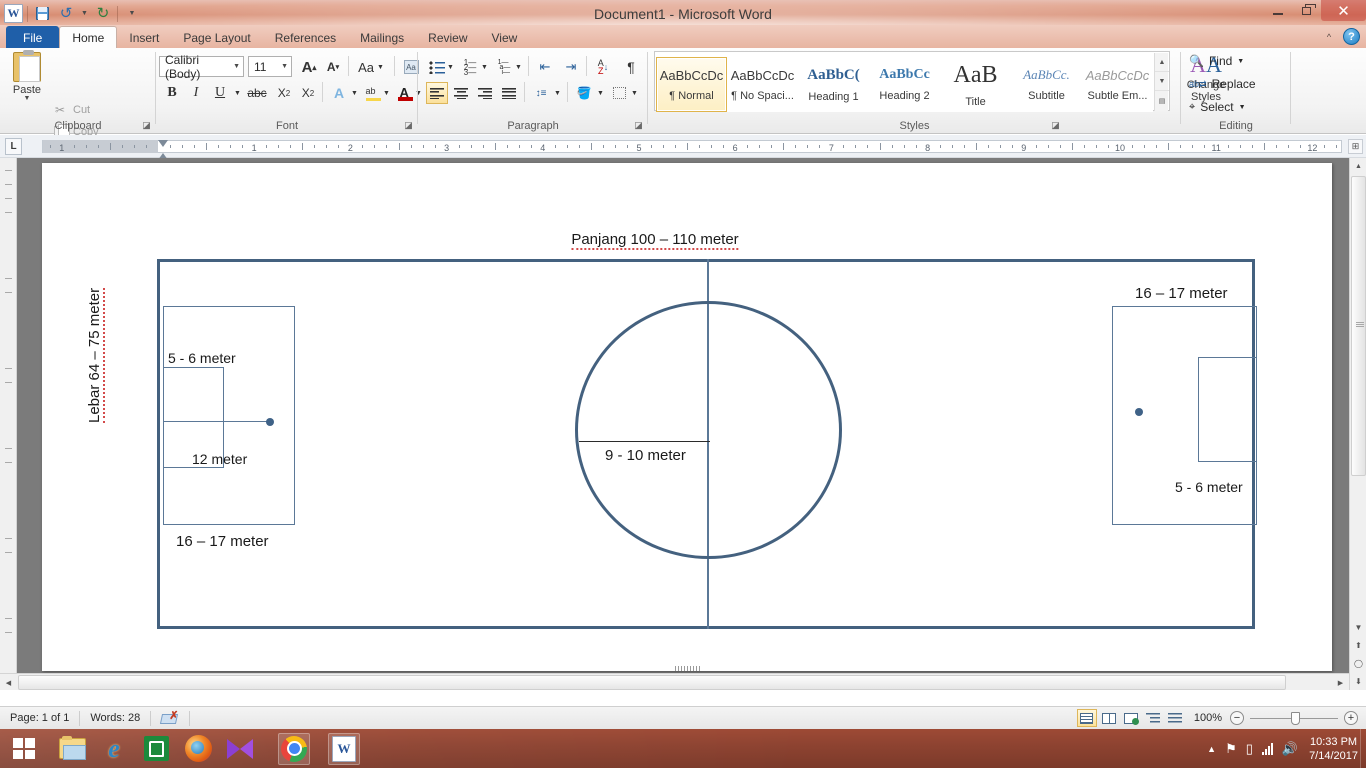 Image resolution: width=1366 pixels, height=768 pixels. What do you see at coordinates (408, 125) in the screenshot?
I see `font-dialog-launcher: ◪` at bounding box center [408, 125].